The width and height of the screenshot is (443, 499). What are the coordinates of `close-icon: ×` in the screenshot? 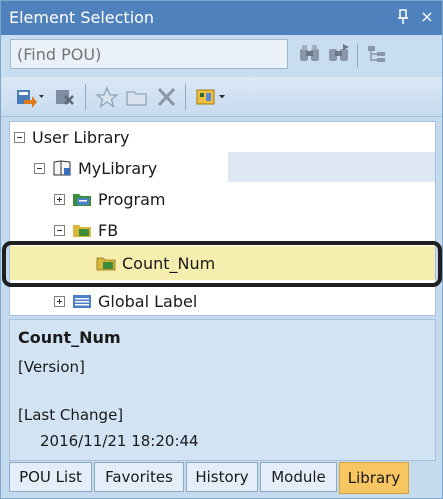 It's located at (427, 17).